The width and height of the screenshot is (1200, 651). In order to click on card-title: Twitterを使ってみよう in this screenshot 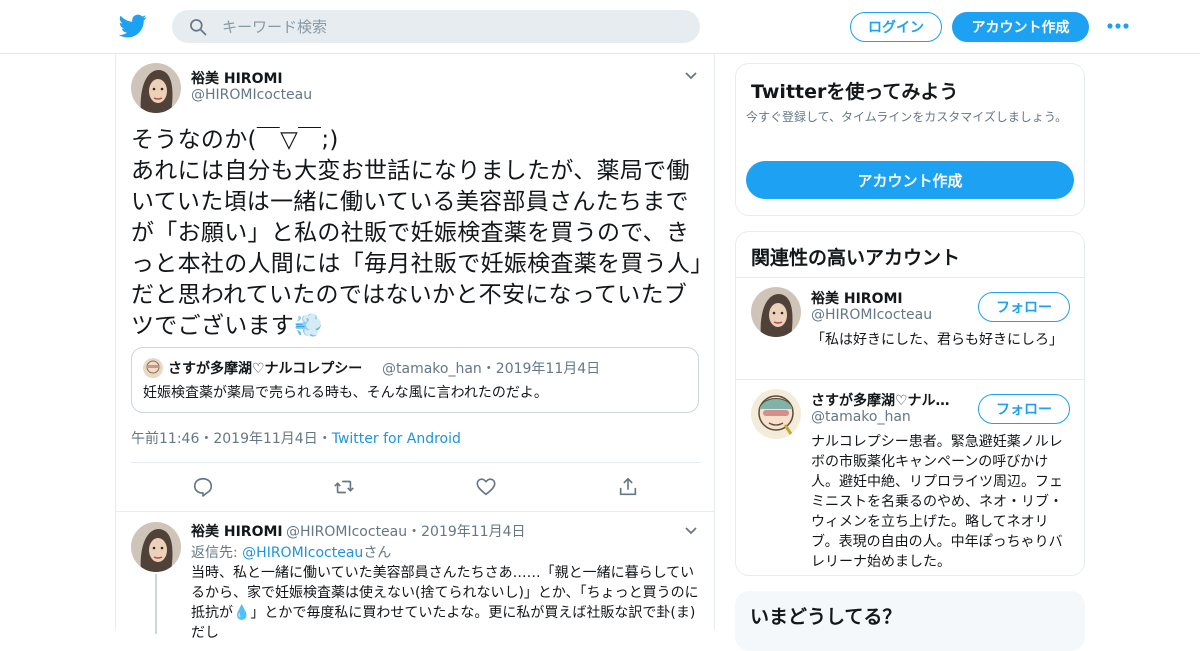, I will do `click(855, 92)`.